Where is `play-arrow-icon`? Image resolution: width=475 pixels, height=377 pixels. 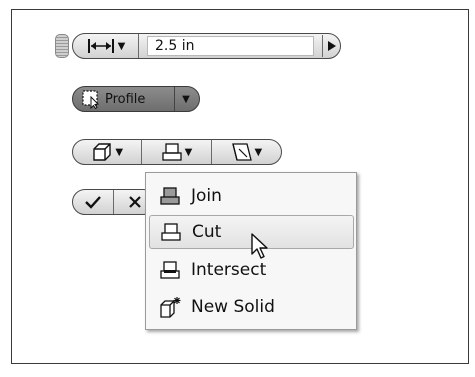
play-arrow-icon is located at coordinates (331, 46).